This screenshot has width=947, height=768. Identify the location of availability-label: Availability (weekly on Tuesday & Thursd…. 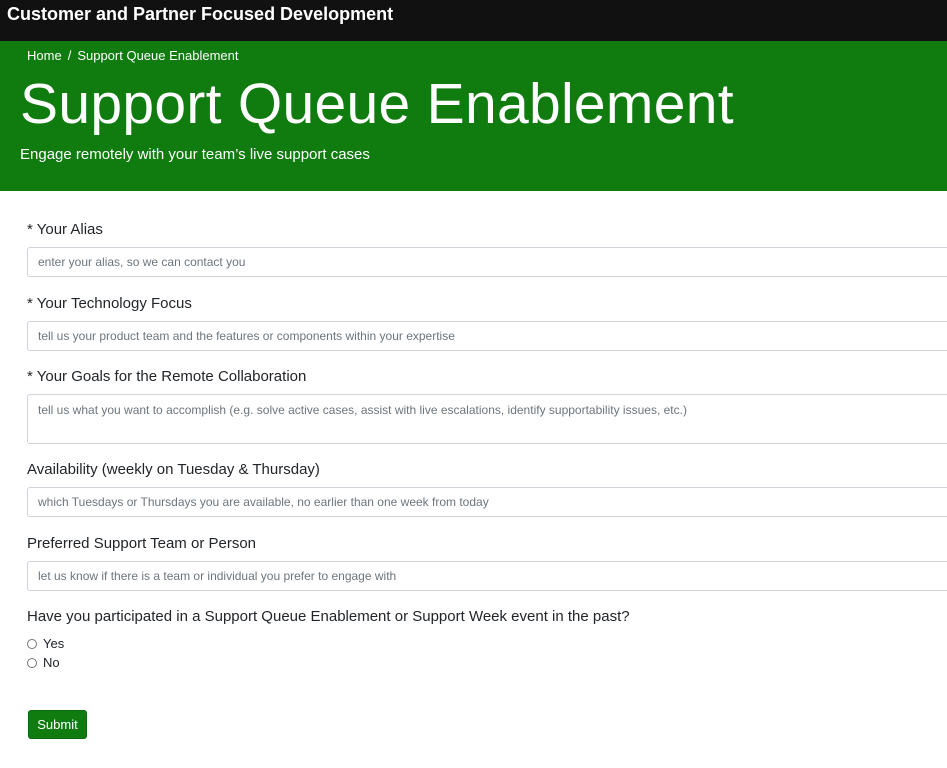
(173, 469).